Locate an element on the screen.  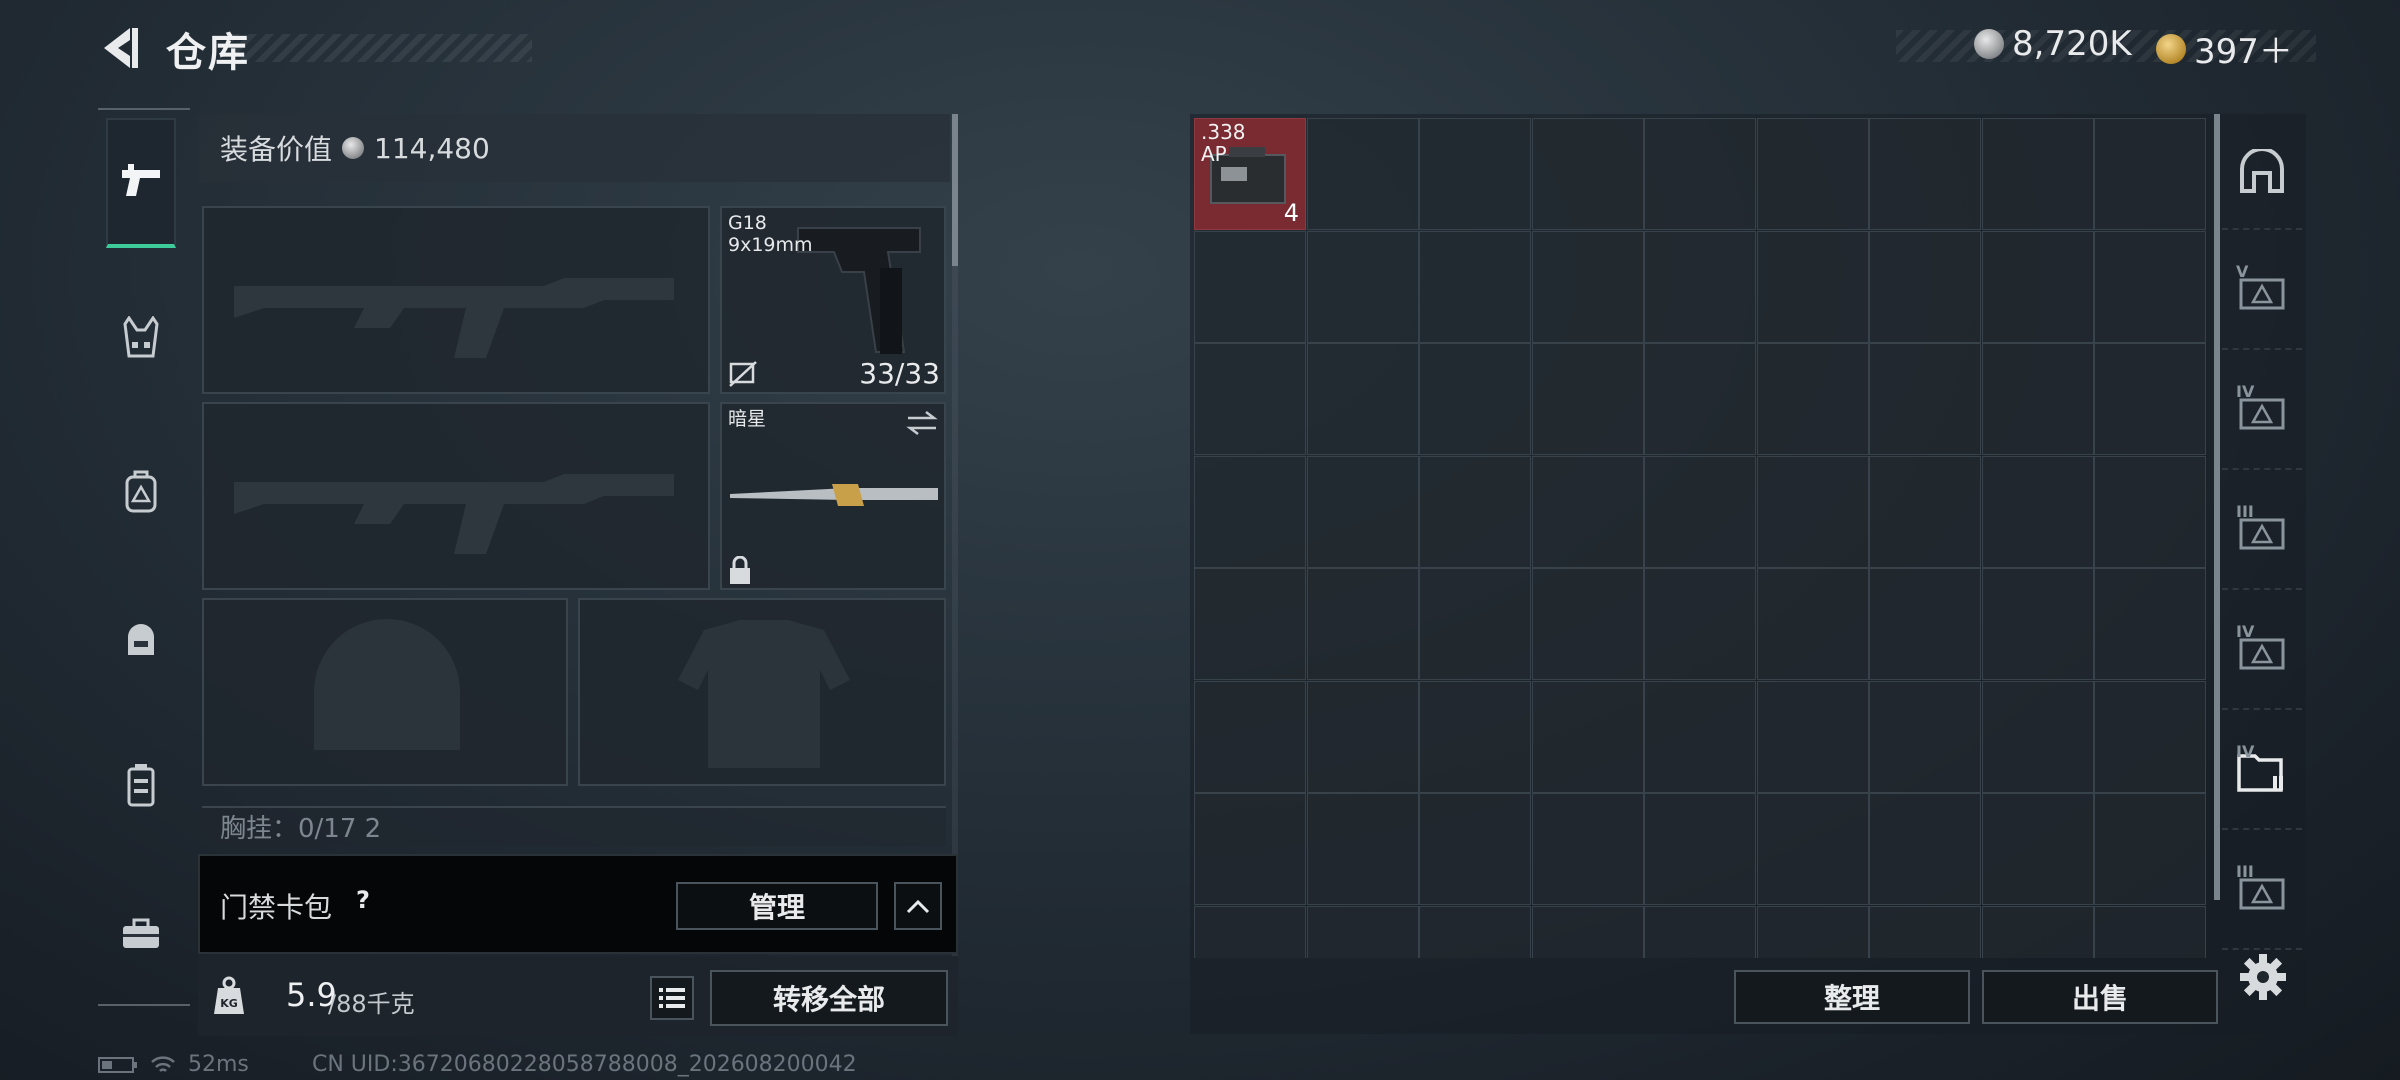
storage-scrollbar is located at coordinates (2217, 507).